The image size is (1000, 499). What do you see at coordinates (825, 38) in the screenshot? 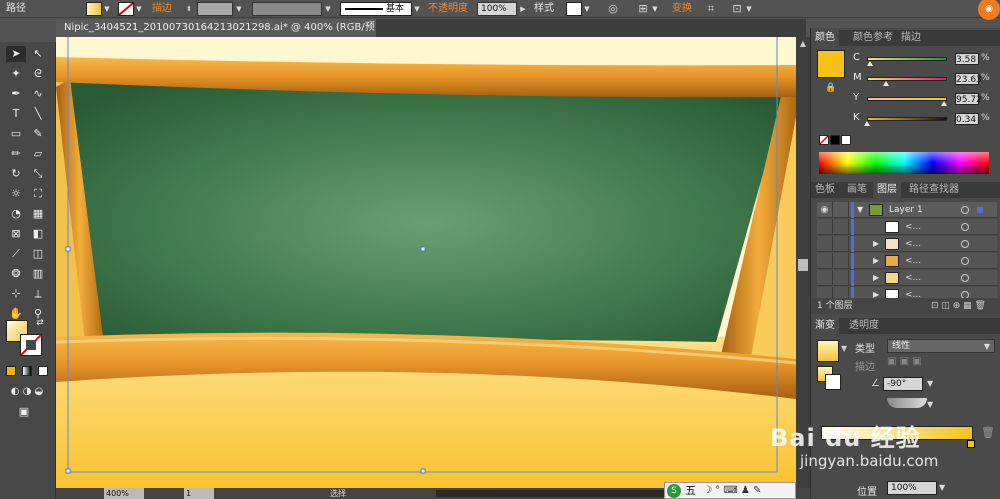
I see `tab-color: 颜色` at bounding box center [825, 38].